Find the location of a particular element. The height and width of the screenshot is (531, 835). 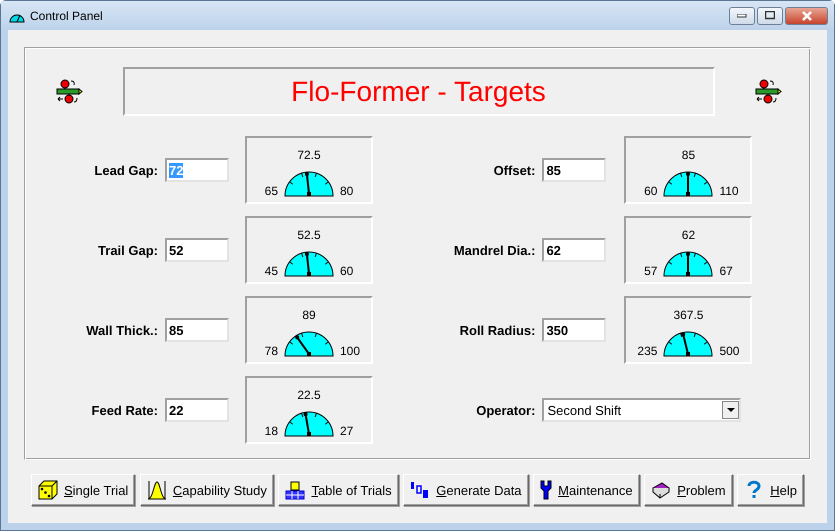

doe-icon is located at coordinates (420, 490).